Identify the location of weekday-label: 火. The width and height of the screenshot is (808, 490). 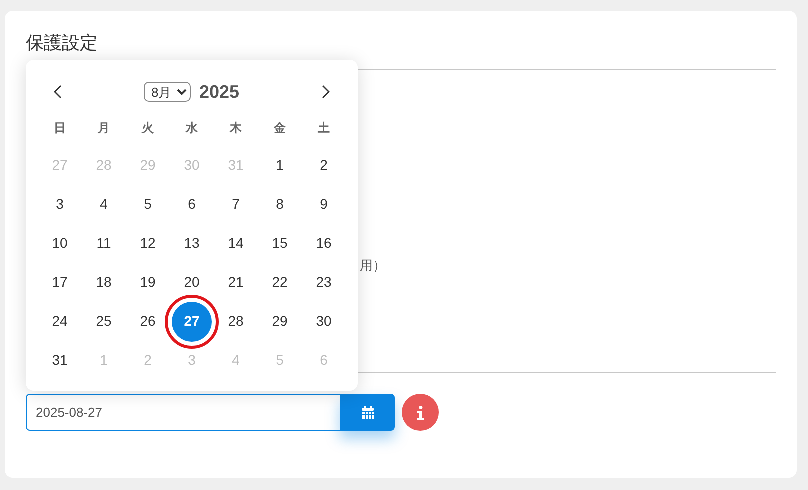
(147, 128).